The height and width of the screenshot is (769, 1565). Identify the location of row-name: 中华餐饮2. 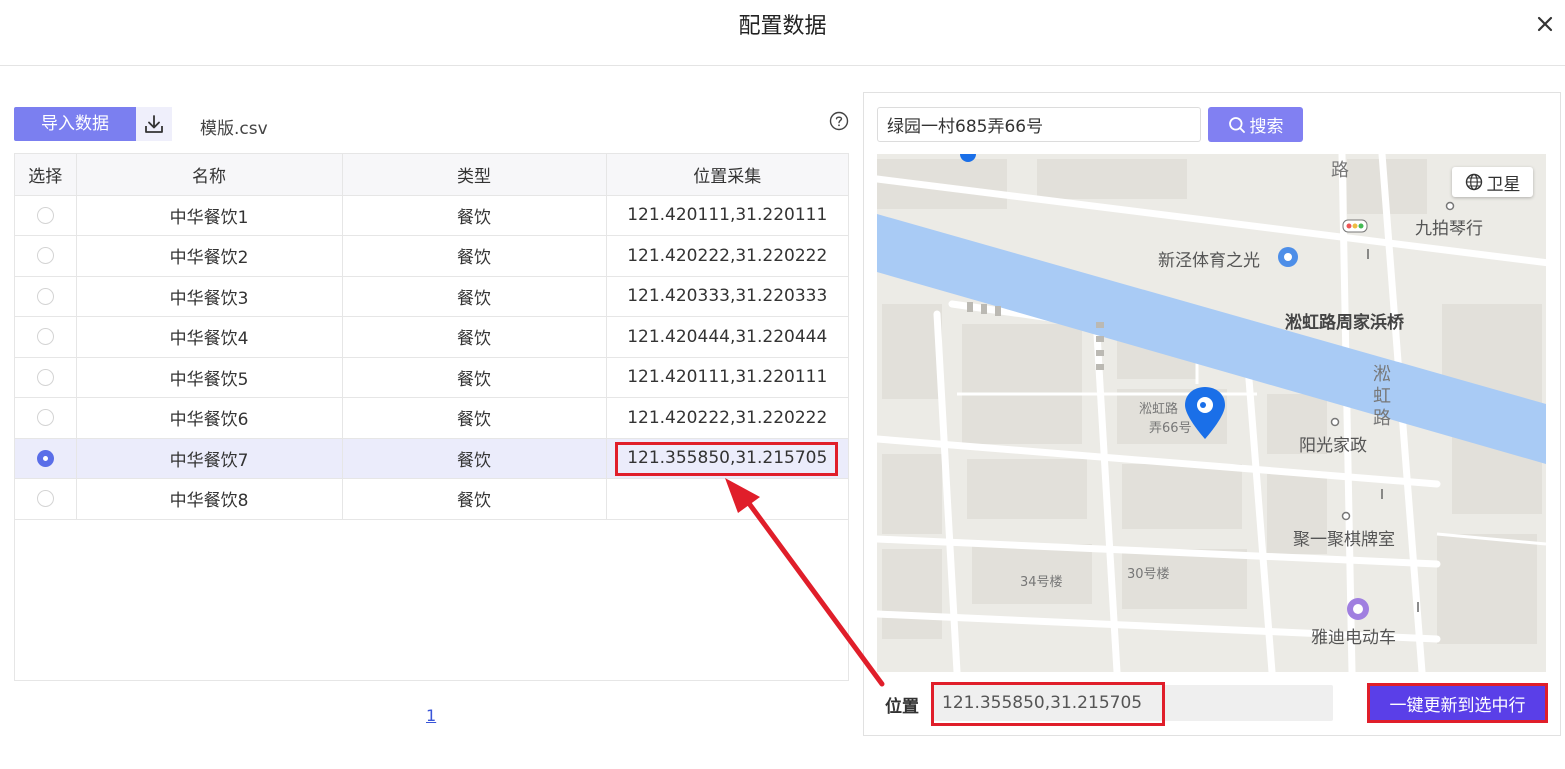
(209, 256).